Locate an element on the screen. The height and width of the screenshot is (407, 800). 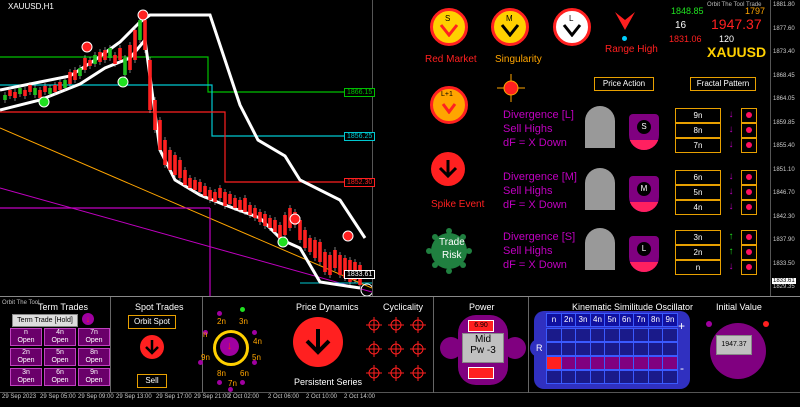
power-top-value: 6.90 is located at coordinates (481, 326).